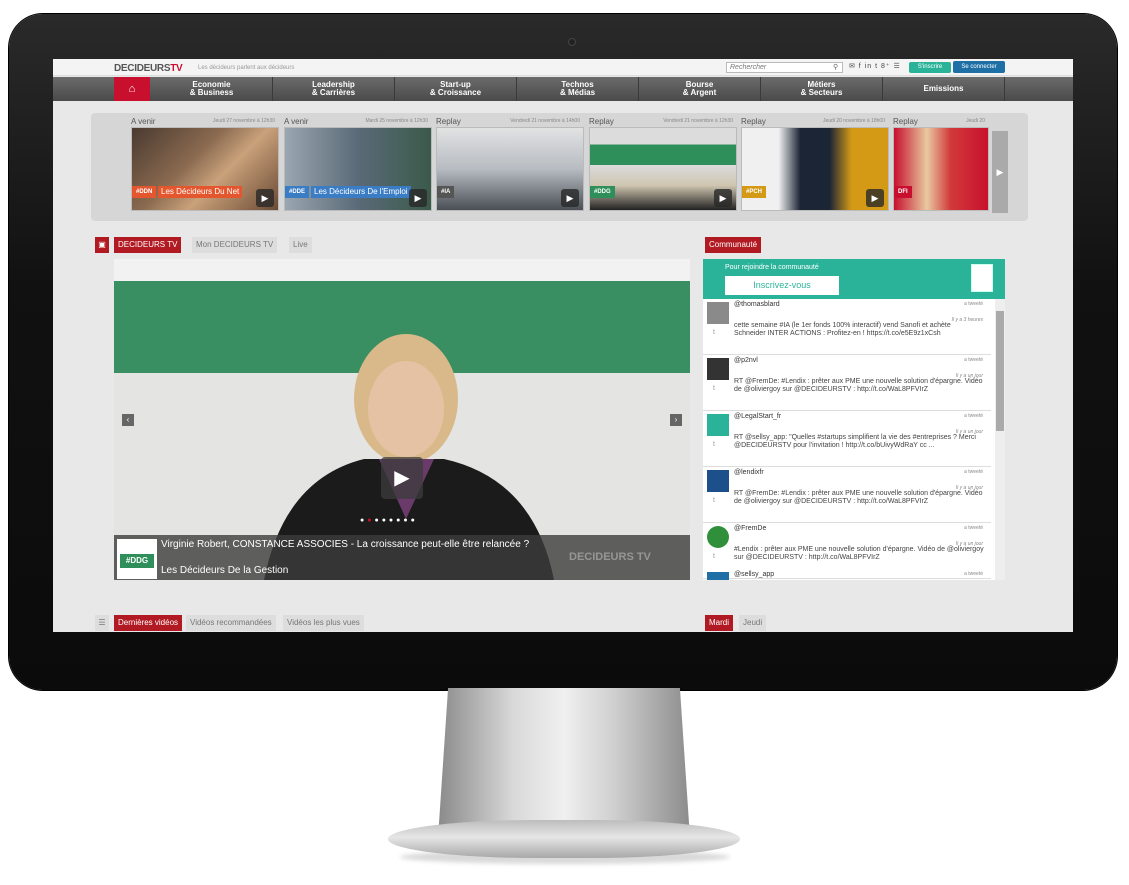 This screenshot has height=885, width=1129. I want to click on thumb-tag: #DDG, so click(602, 192).